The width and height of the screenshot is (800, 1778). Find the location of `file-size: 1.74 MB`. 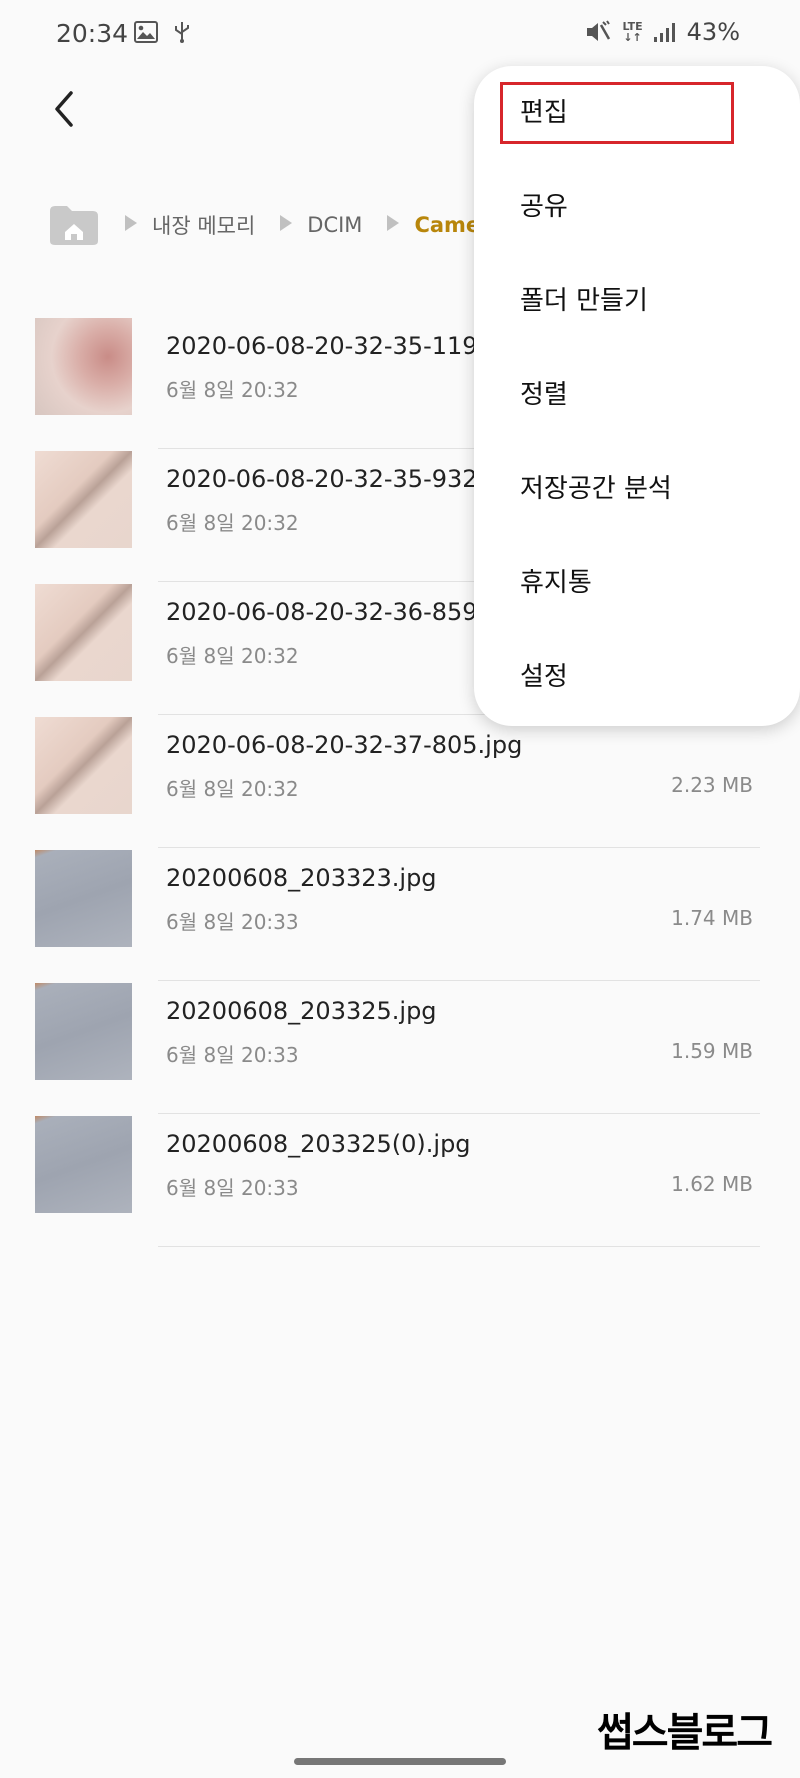

file-size: 1.74 MB is located at coordinates (712, 918).